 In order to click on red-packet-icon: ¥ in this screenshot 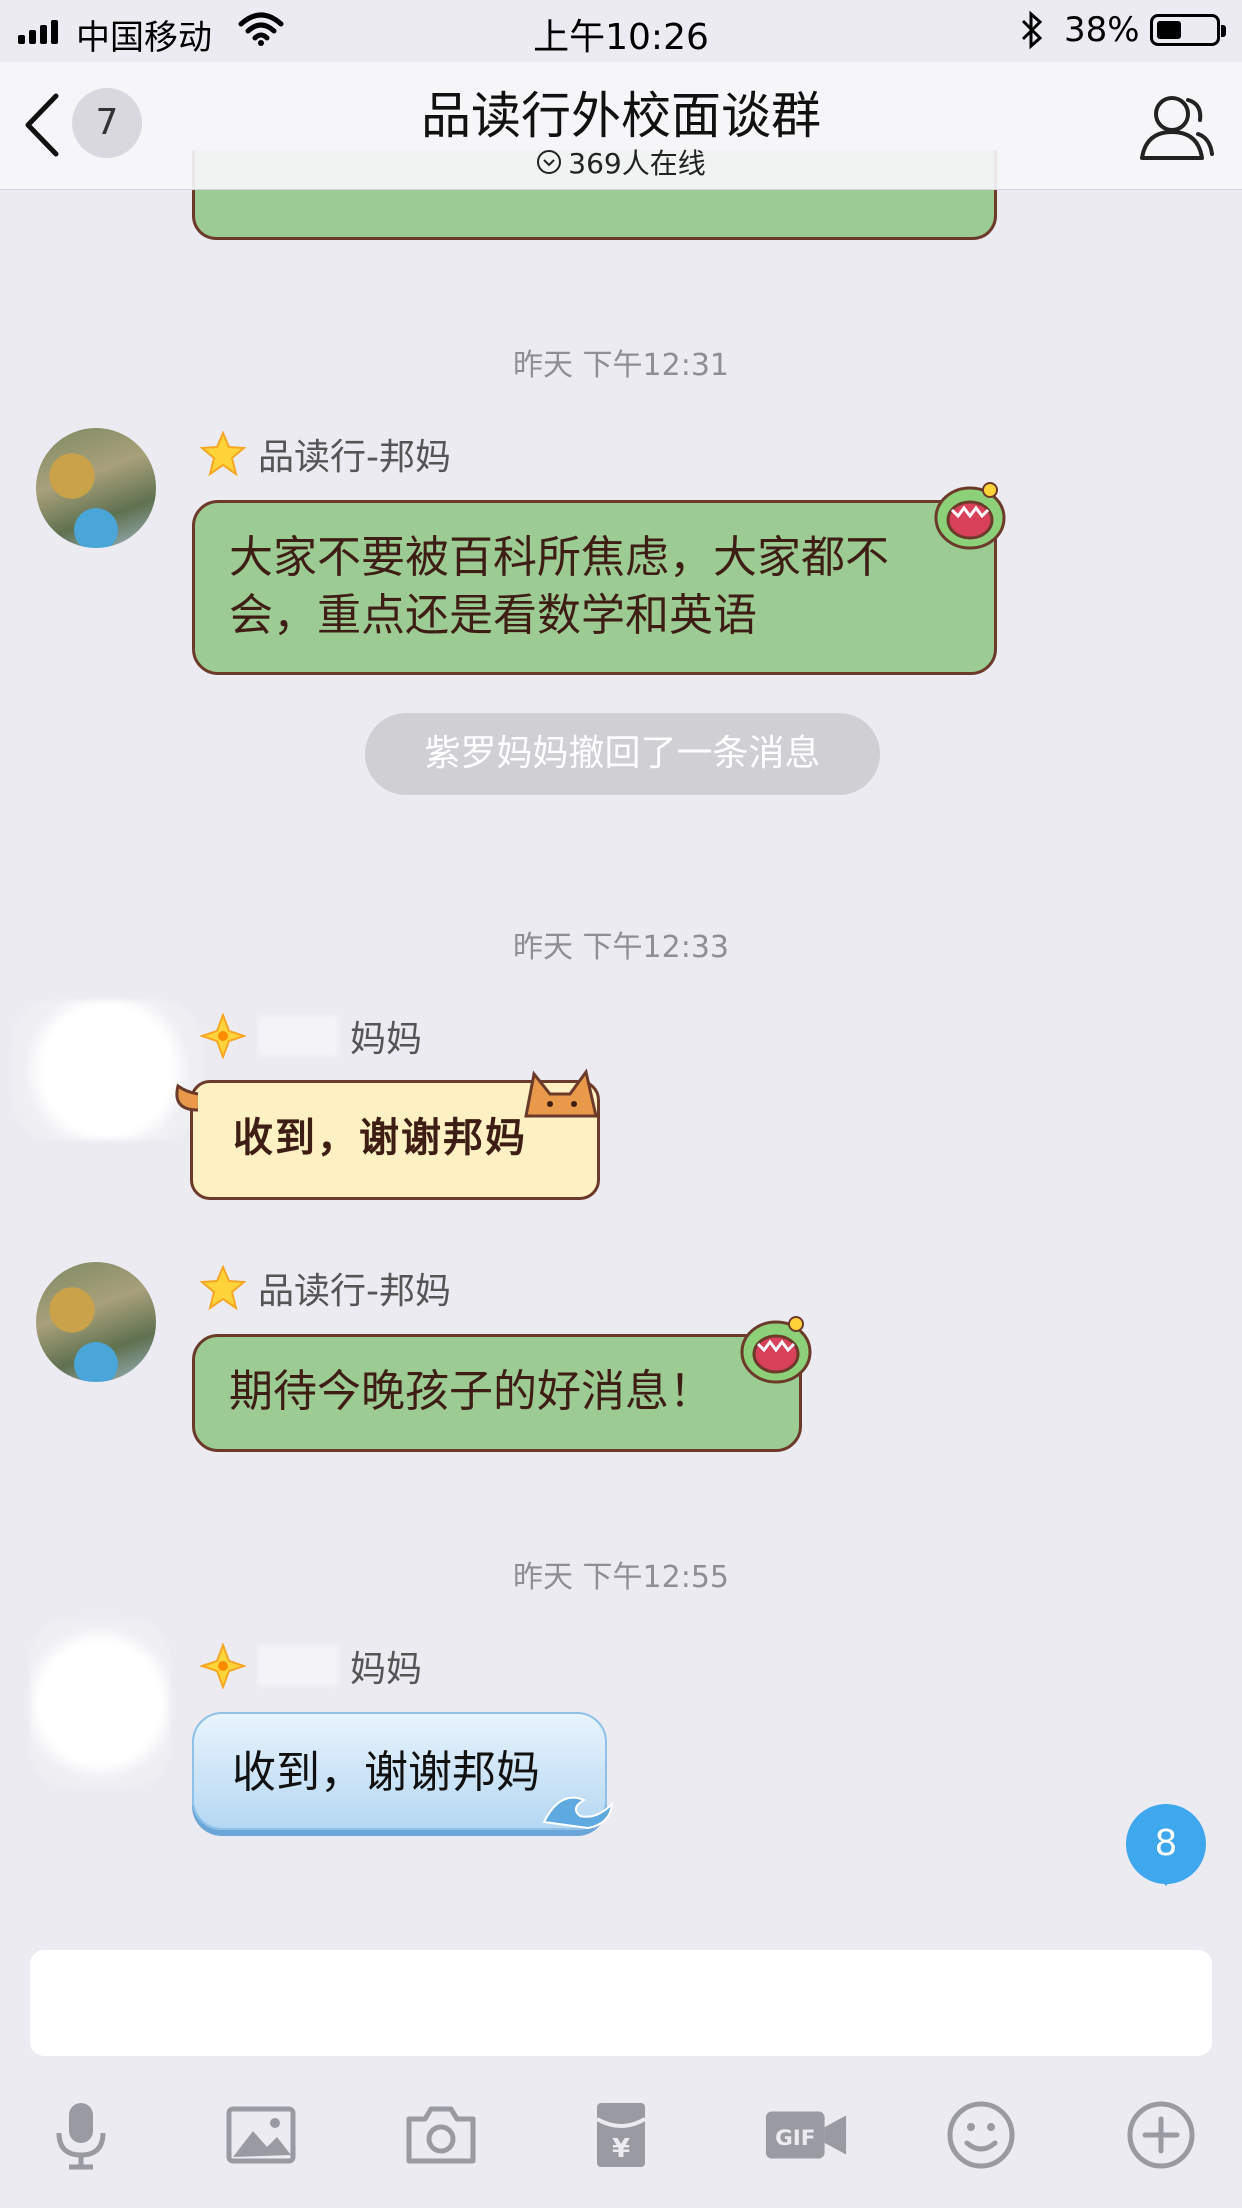, I will do `click(621, 2135)`.